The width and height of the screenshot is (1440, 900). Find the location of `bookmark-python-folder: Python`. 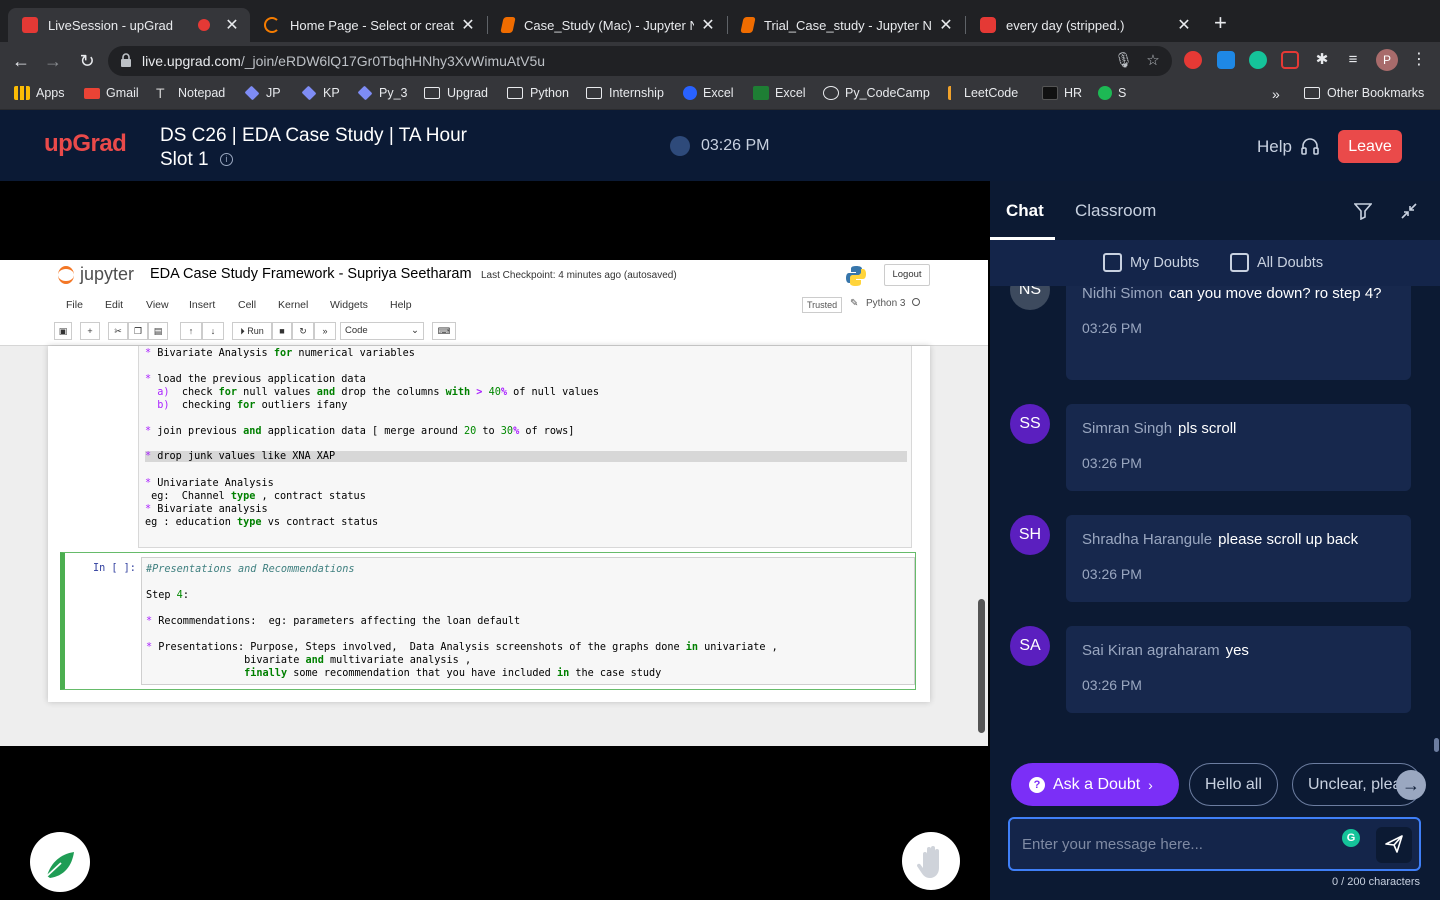

bookmark-python-folder: Python is located at coordinates (538, 93).